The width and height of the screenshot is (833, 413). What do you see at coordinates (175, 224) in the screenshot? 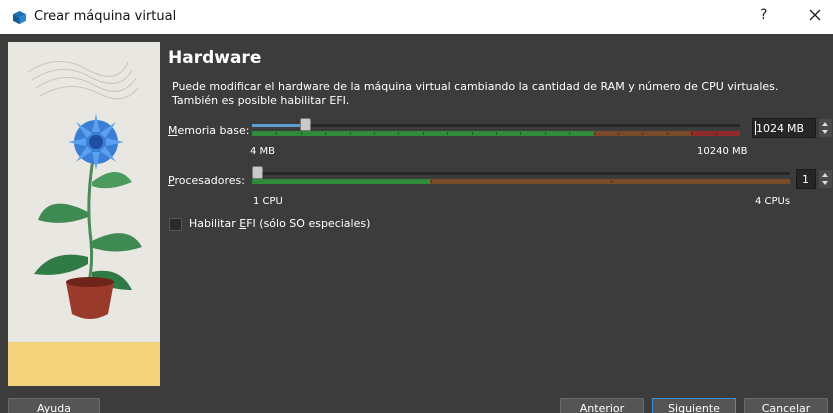
I see `efi-checkbox` at bounding box center [175, 224].